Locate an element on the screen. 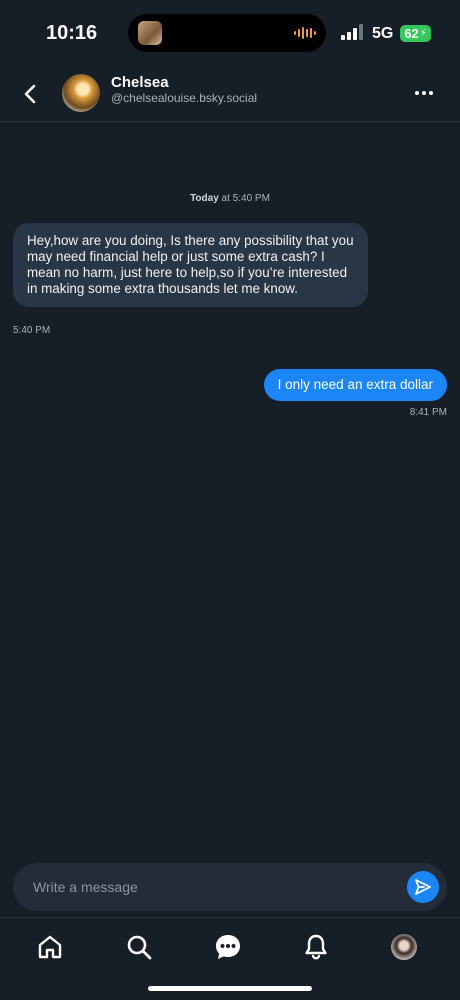 This screenshot has width=460, height=1000. battery-level: 62 is located at coordinates (411, 33).